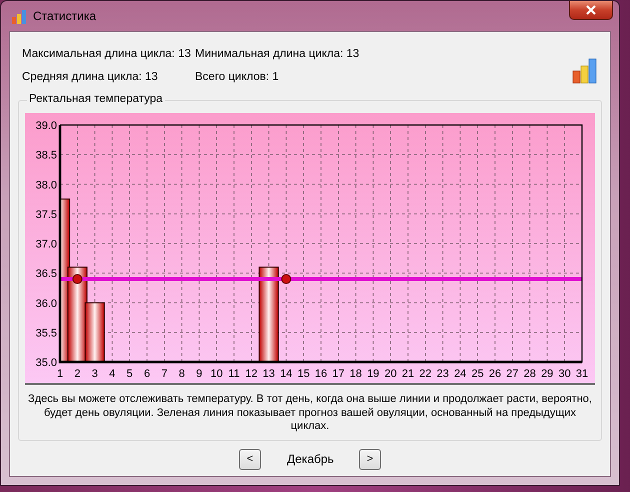 This screenshot has width=630, height=492. I want to click on axis-tick-label: 35.5, so click(46, 333).